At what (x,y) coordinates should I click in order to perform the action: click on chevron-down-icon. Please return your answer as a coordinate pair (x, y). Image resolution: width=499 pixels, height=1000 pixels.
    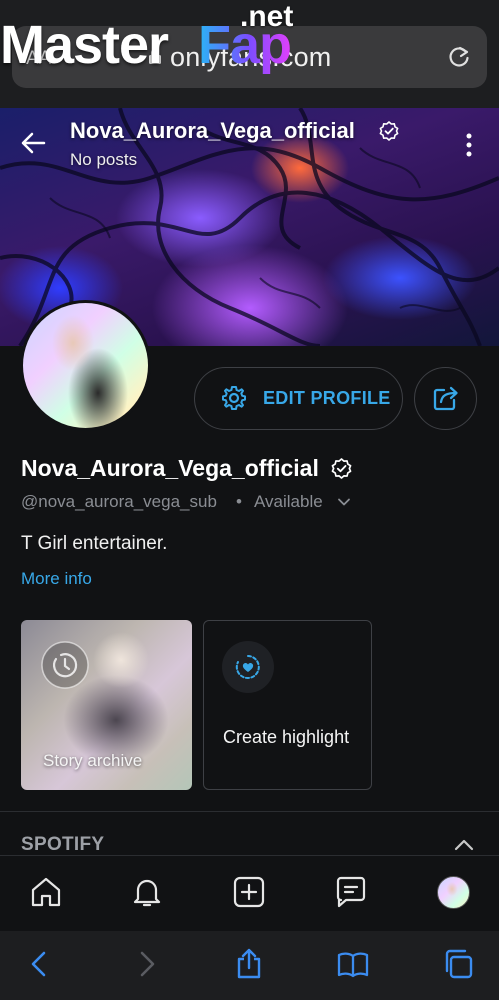
    Looking at the image, I should click on (344, 502).